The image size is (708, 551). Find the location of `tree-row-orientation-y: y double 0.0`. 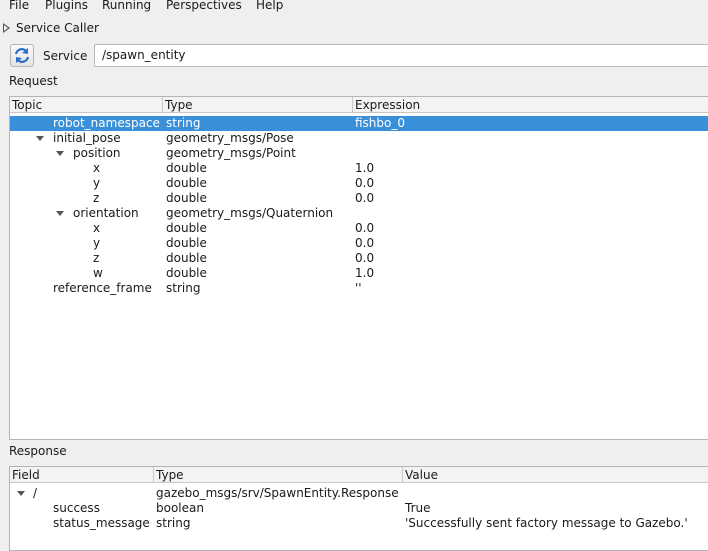

tree-row-orientation-y: y double 0.0 is located at coordinates (359, 243).